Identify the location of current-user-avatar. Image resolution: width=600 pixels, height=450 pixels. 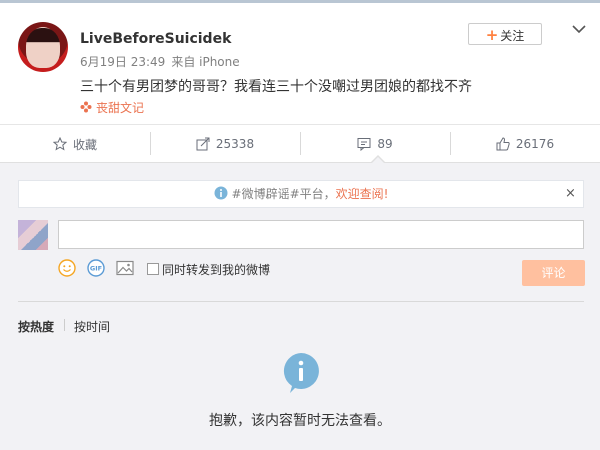
(33, 235).